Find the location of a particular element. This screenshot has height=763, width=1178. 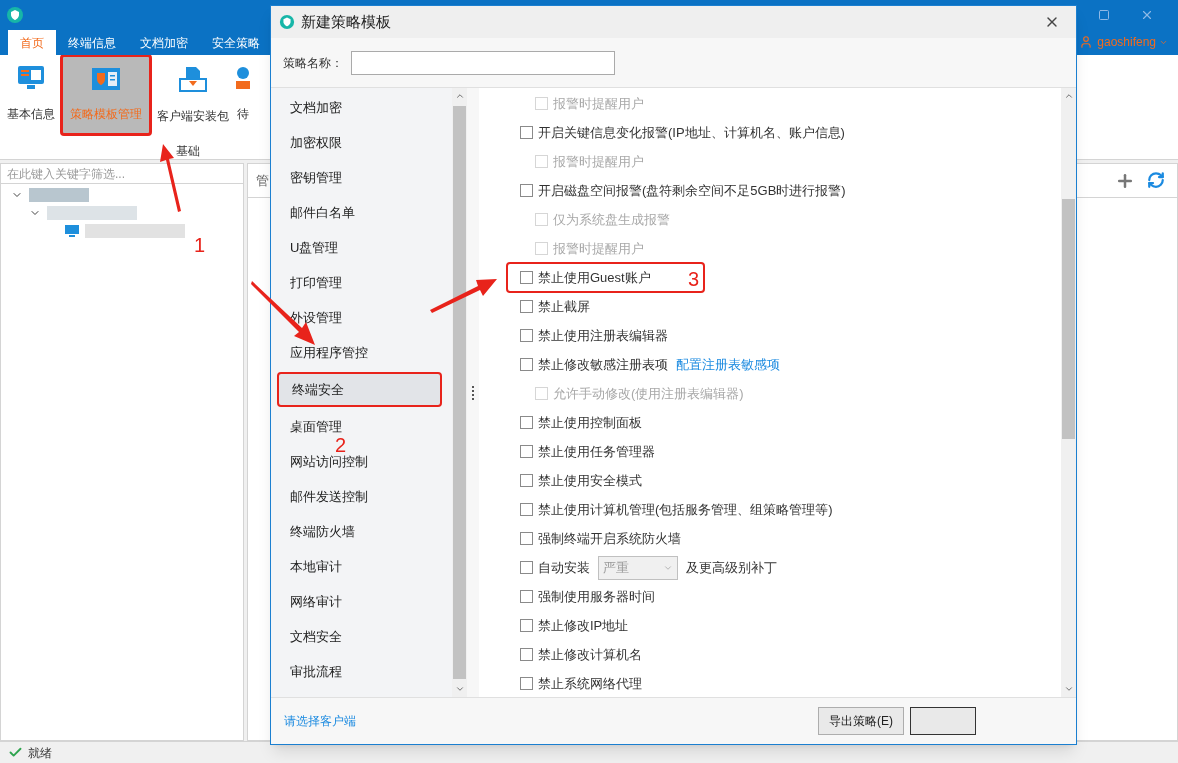

export-button: 导出策略(E) is located at coordinates (861, 721).